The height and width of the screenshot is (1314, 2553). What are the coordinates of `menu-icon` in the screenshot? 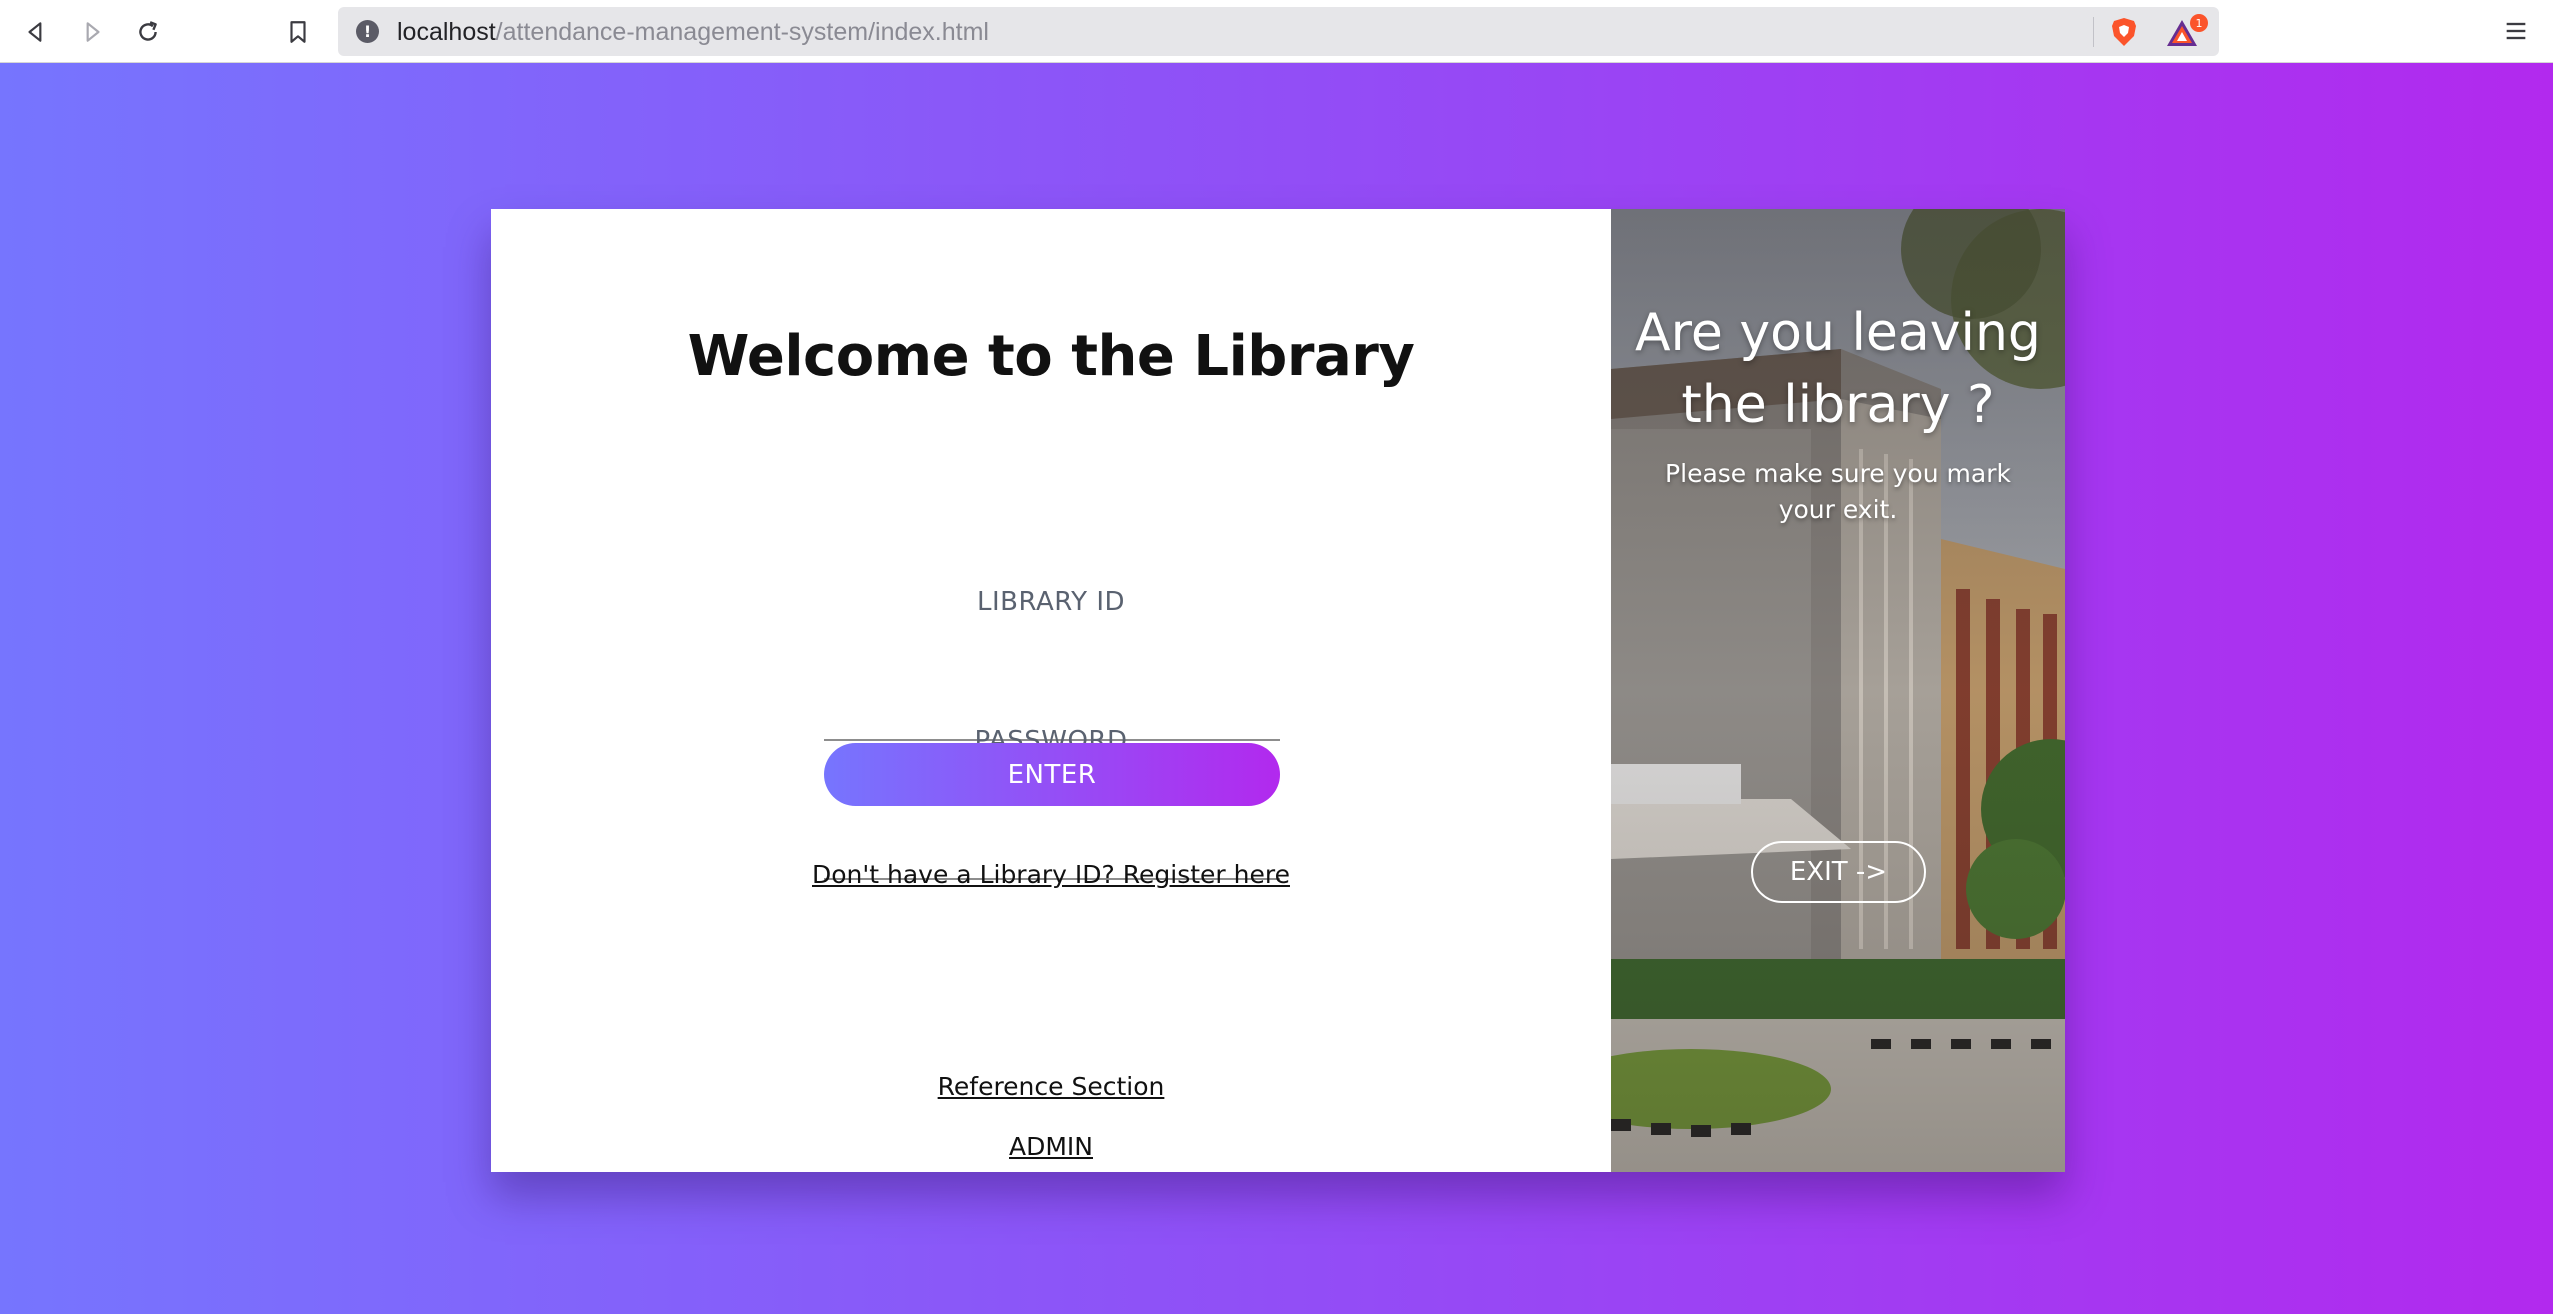 It's located at (2516, 31).